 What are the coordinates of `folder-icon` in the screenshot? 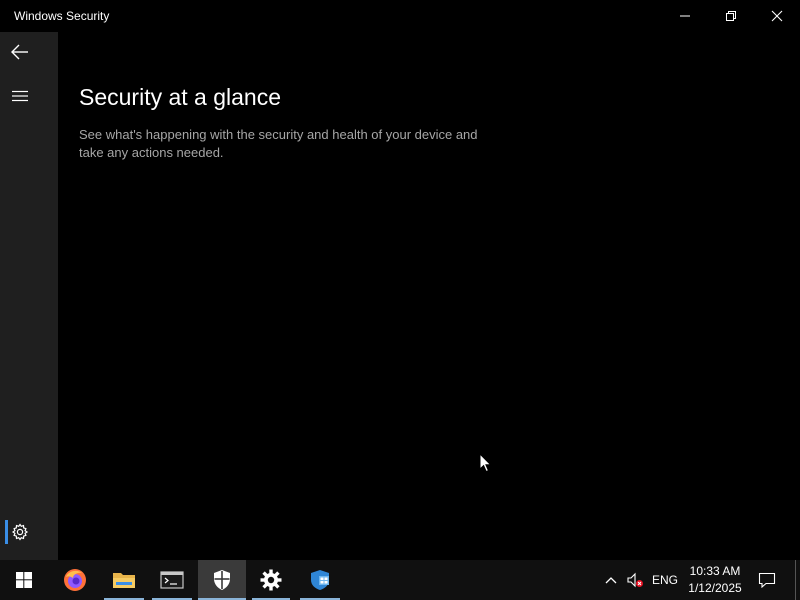 It's located at (124, 580).